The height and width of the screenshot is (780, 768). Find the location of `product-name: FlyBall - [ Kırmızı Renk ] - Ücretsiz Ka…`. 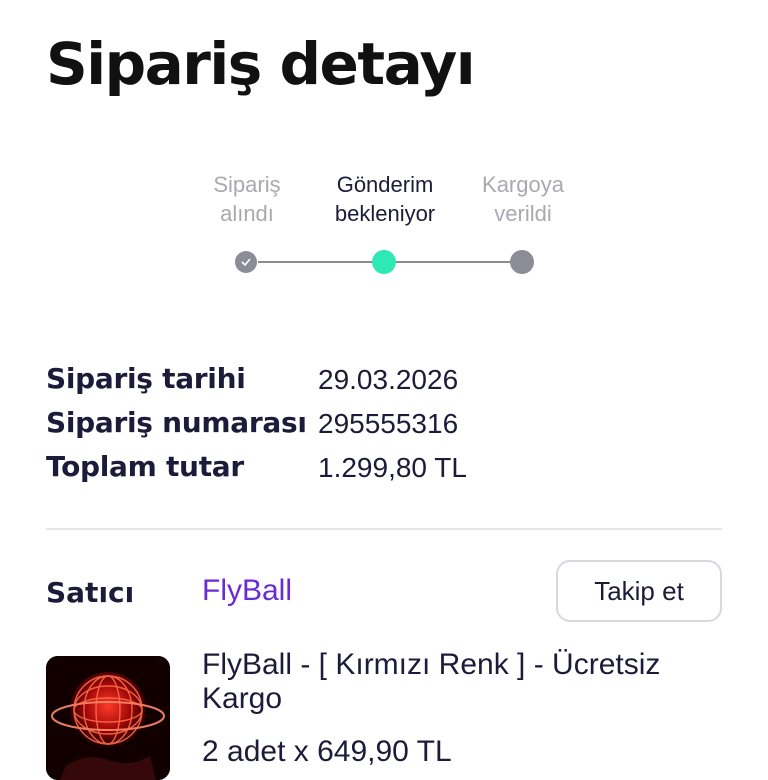

product-name: FlyBall - [ Kırmızı Renk ] - Ücretsiz Ka… is located at coordinates (462, 682).